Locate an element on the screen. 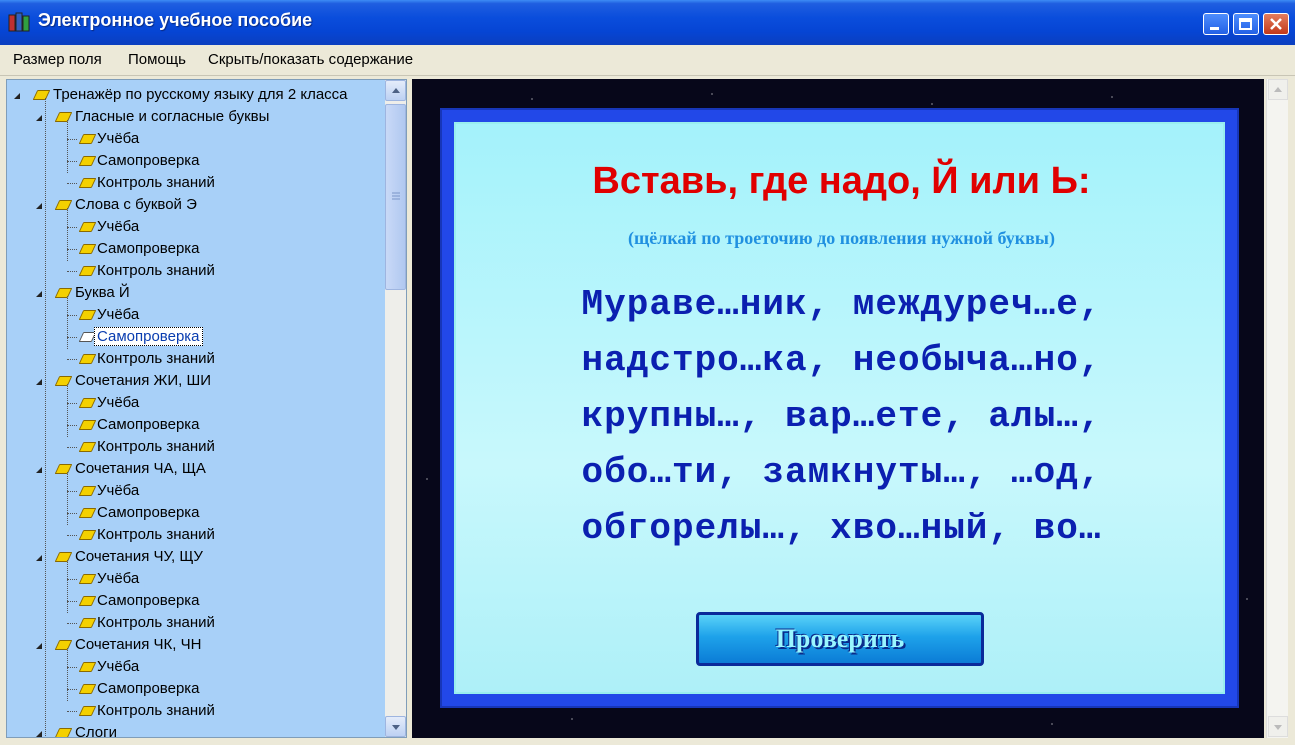  content-scrollbar is located at coordinates (1277, 408).